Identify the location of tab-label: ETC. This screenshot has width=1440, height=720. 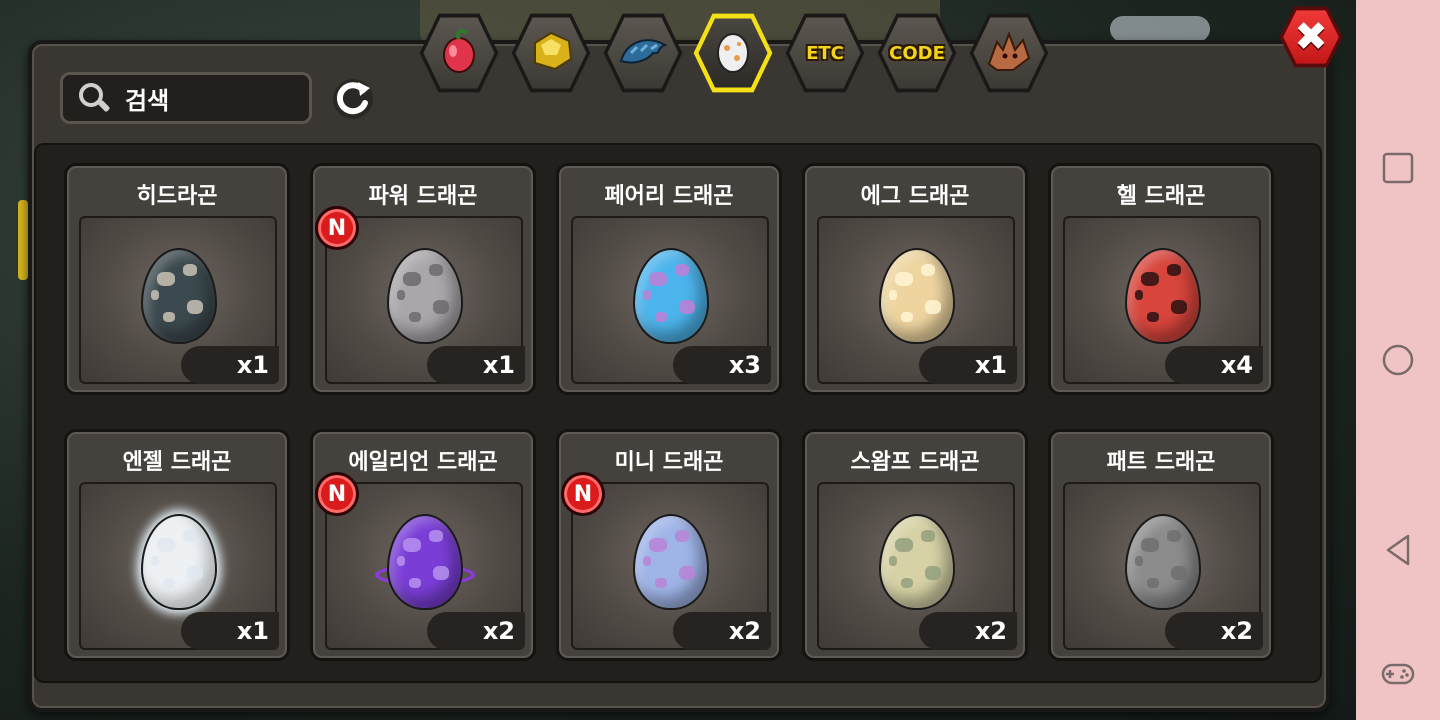
(825, 53).